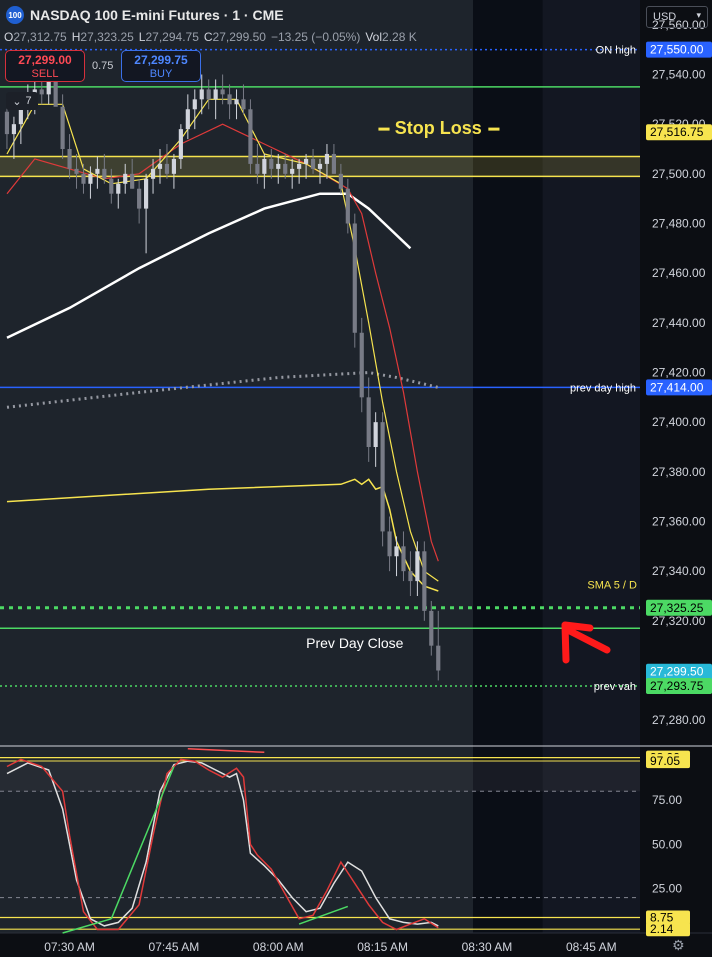 Image resolution: width=712 pixels, height=957 pixels. I want to click on level-label: ON high, so click(616, 51).